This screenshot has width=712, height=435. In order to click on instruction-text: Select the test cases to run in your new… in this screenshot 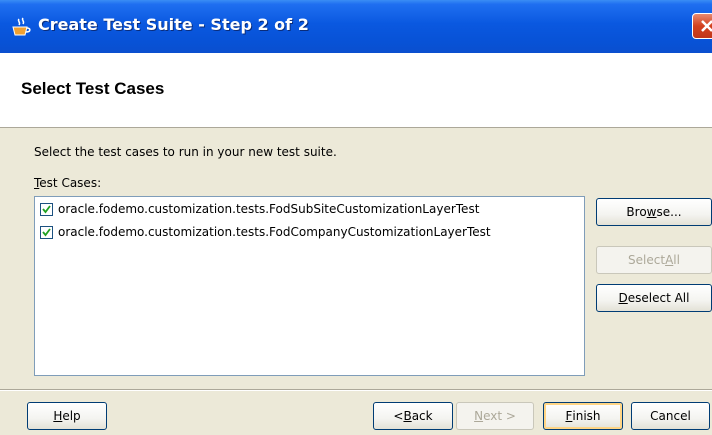, I will do `click(185, 152)`.